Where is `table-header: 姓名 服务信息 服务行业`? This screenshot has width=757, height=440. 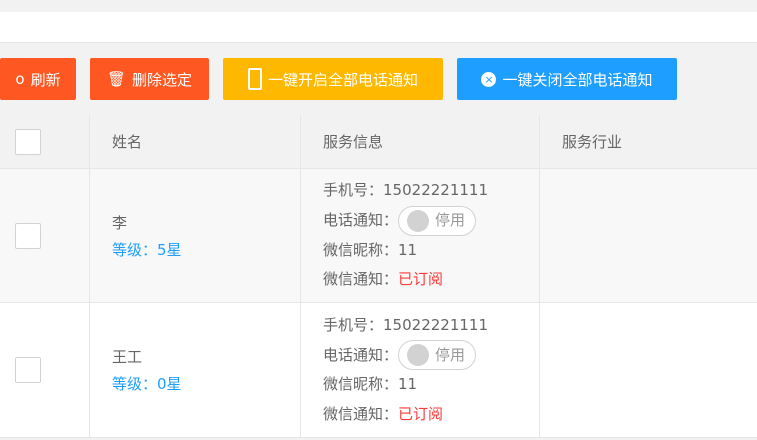
table-header: 姓名 服务信息 服务行业 is located at coordinates (378, 142).